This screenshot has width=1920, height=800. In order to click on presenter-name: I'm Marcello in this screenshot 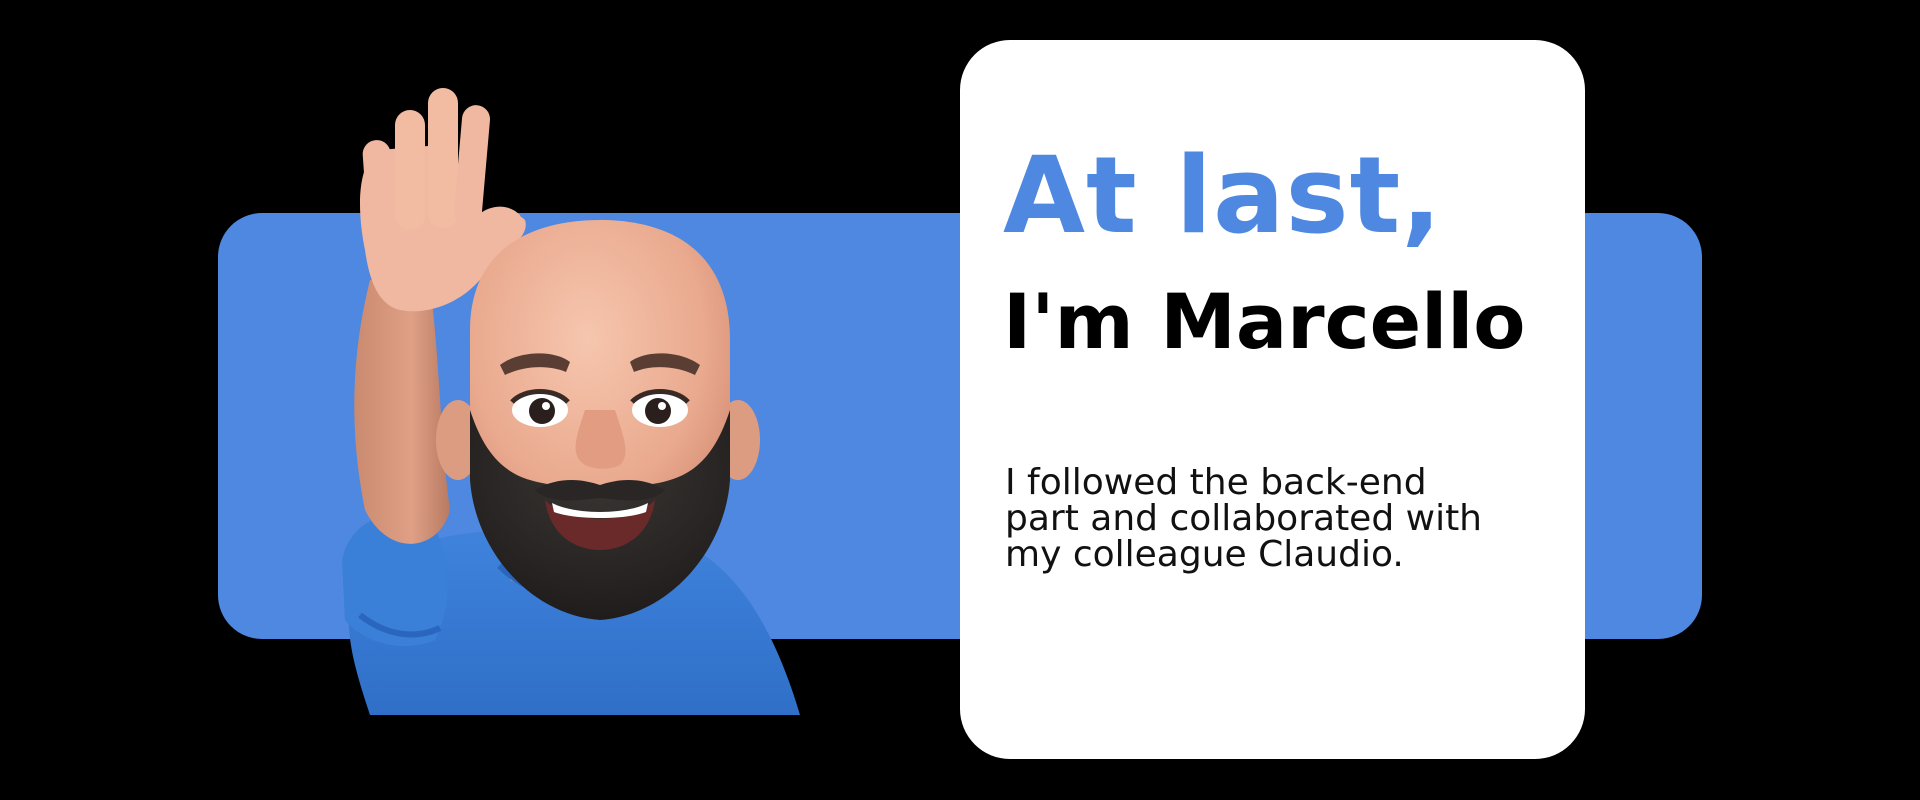, I will do `click(1264, 321)`.